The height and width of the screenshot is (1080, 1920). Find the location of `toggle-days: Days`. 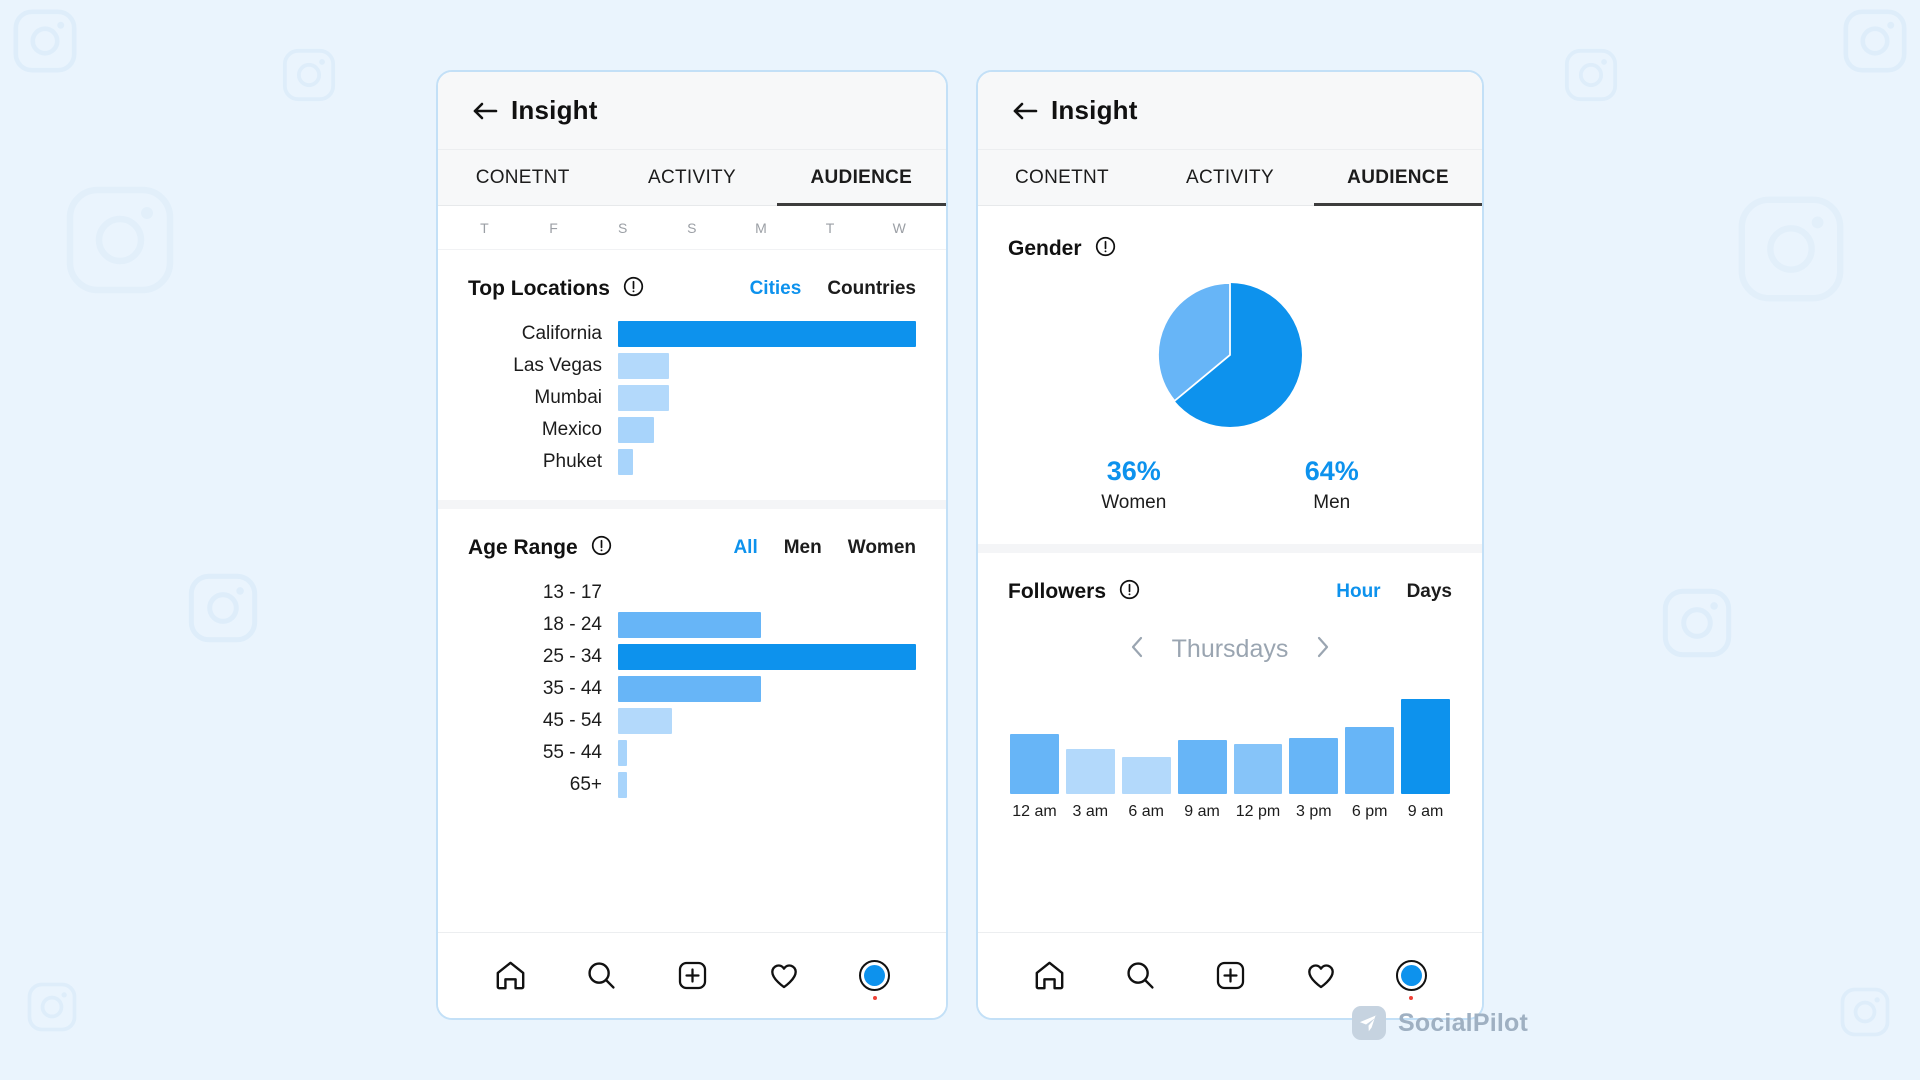

toggle-days: Days is located at coordinates (1429, 592).